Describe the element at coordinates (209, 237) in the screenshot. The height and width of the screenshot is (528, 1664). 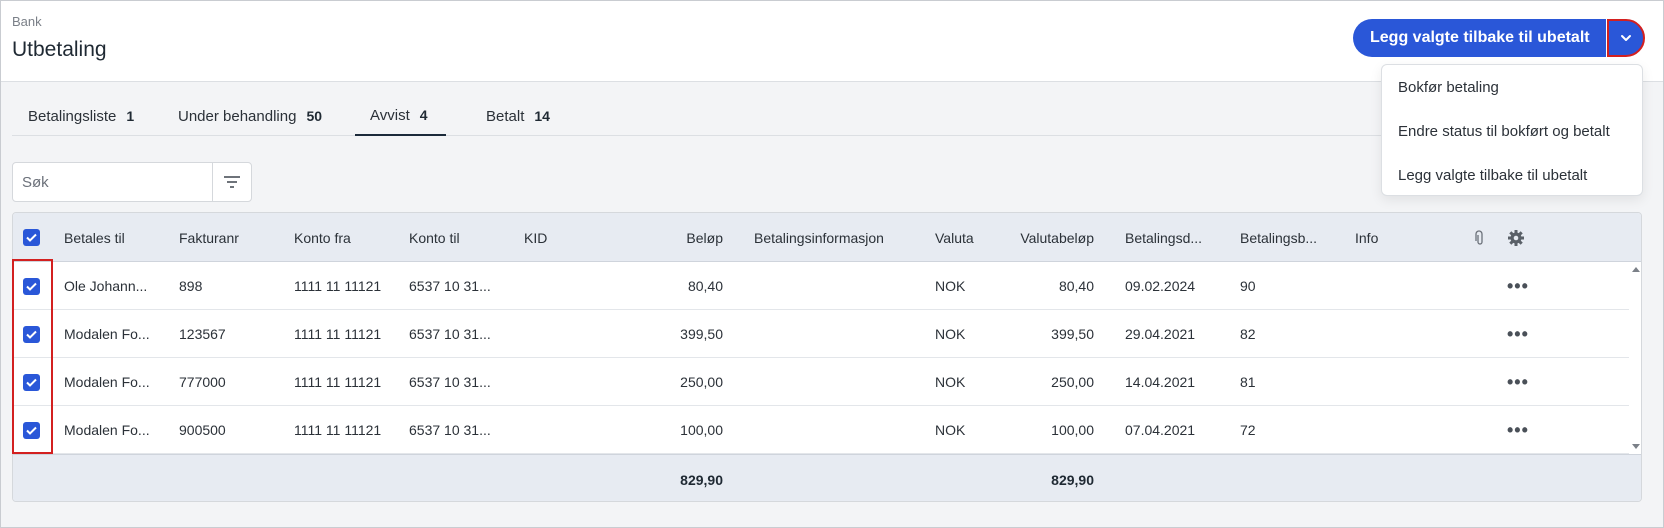
I see `column-header-fakturanr: Fakturanr` at that location.